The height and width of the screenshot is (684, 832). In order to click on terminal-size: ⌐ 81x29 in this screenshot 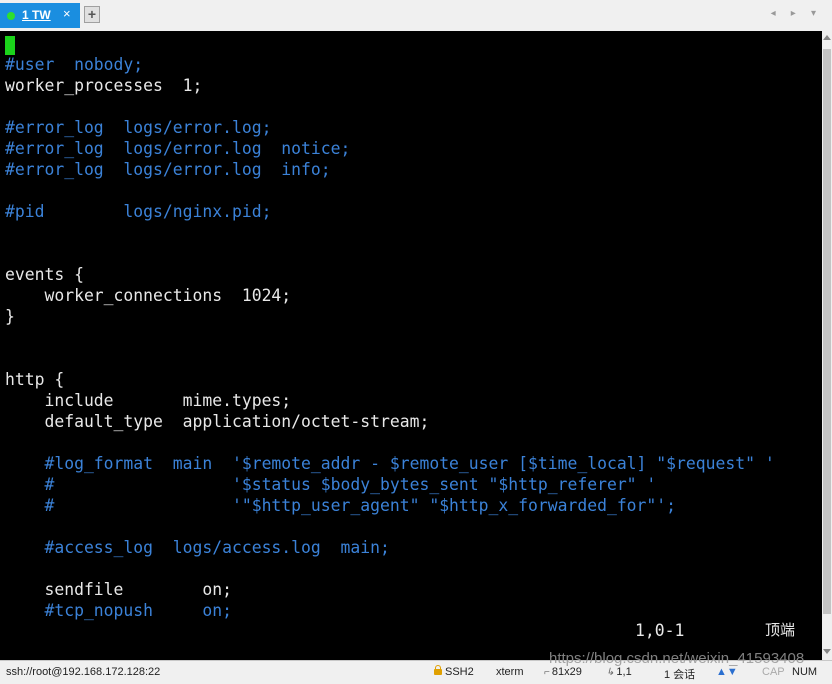, I will do `click(563, 672)`.